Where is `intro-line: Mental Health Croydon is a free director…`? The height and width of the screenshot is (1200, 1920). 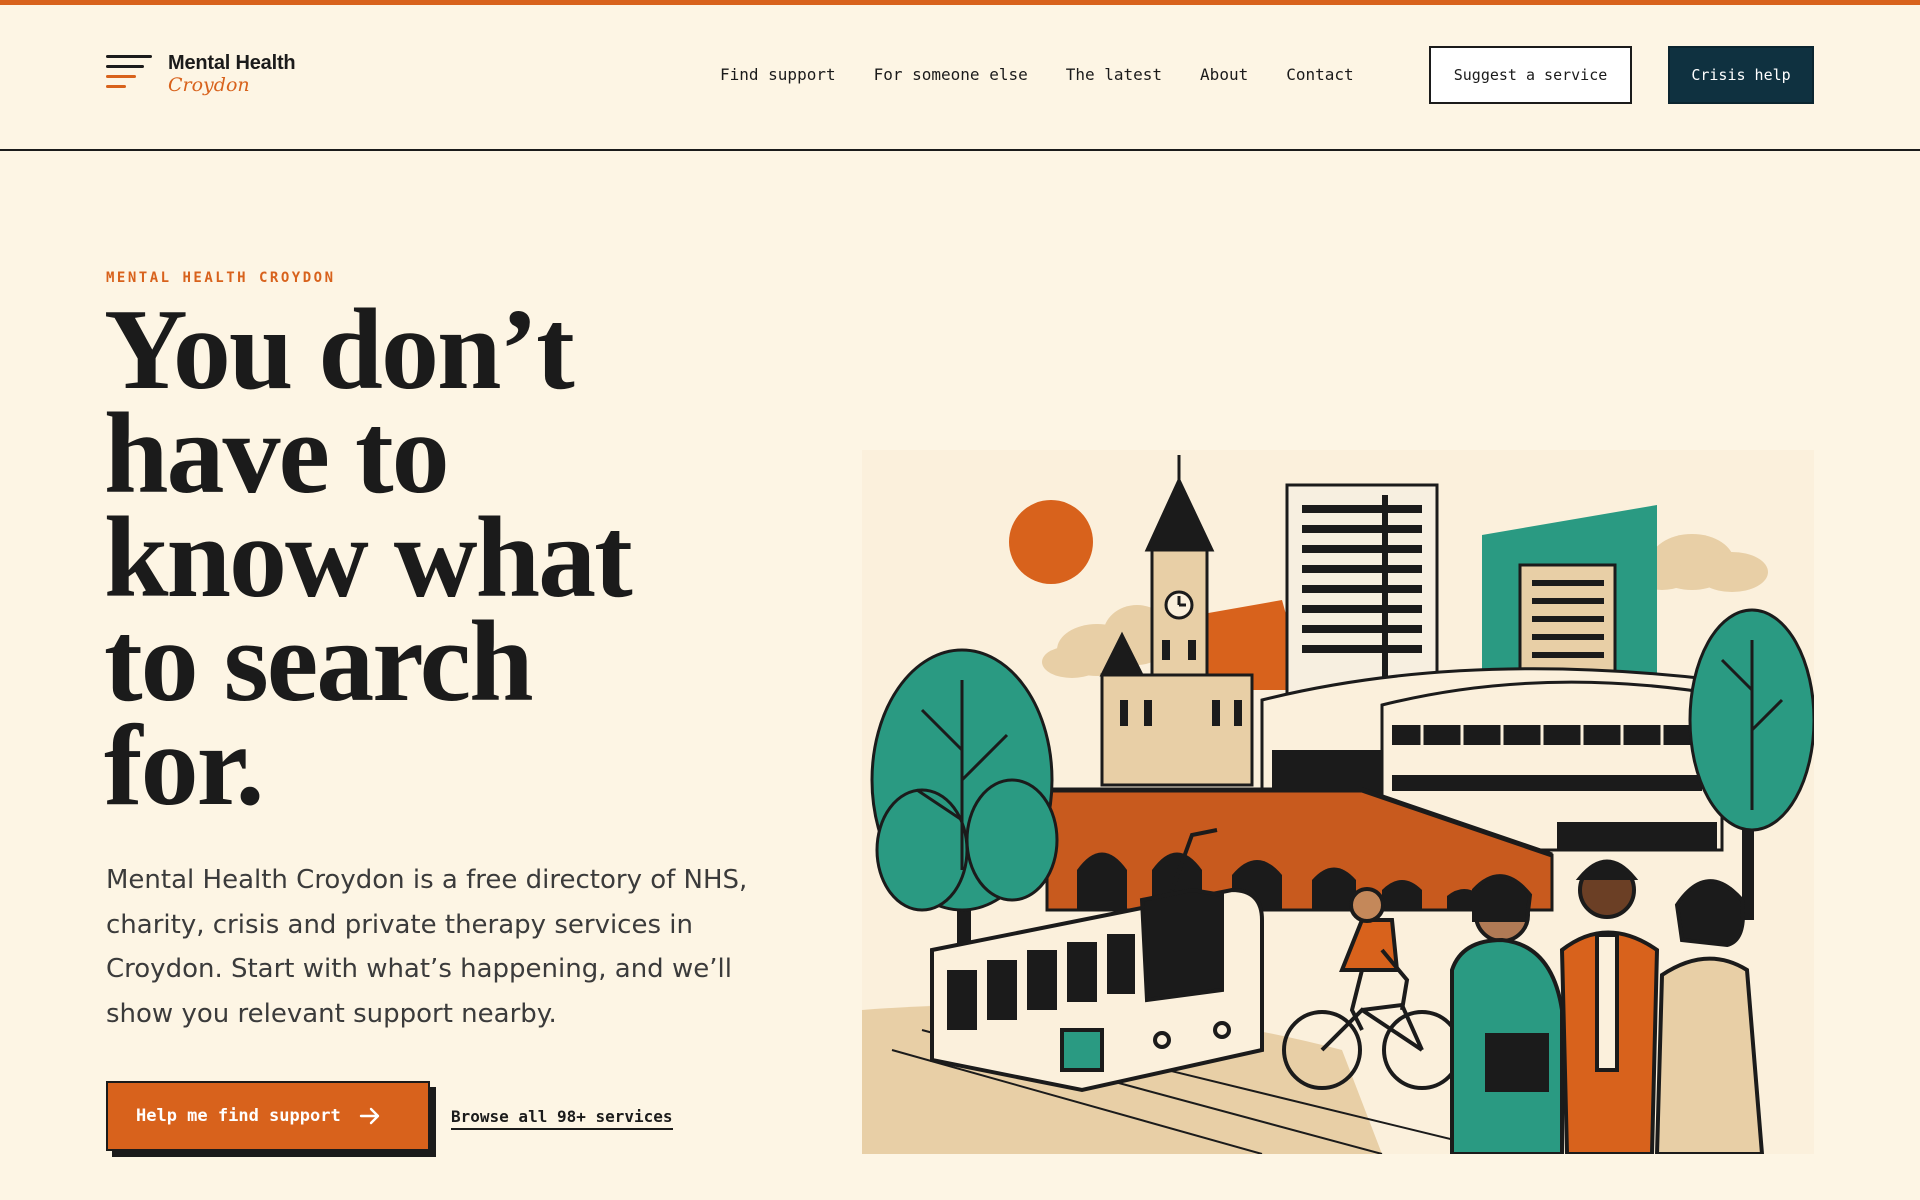 intro-line: Mental Health Croydon is a free director… is located at coordinates (427, 880).